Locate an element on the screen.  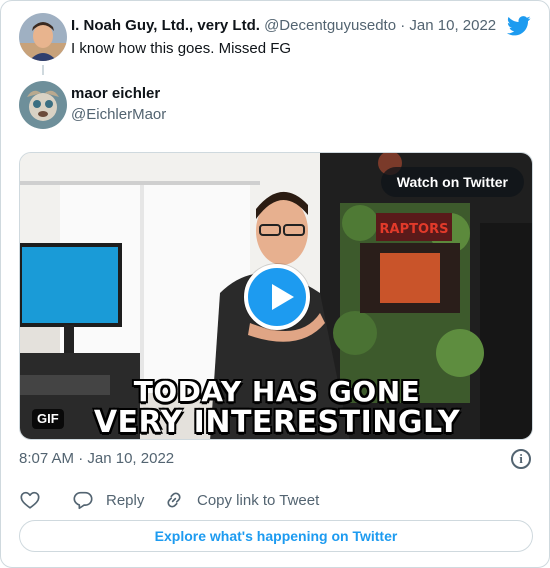
author-handle: @EichlerMaor is located at coordinates (118, 114).